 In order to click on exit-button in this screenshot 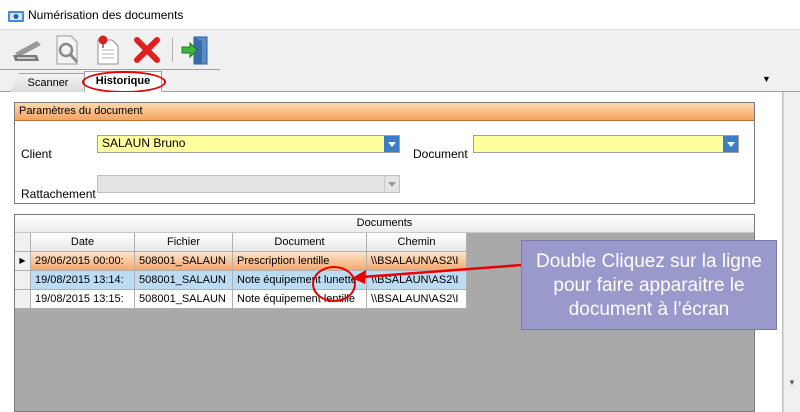, I will do `click(195, 50)`.